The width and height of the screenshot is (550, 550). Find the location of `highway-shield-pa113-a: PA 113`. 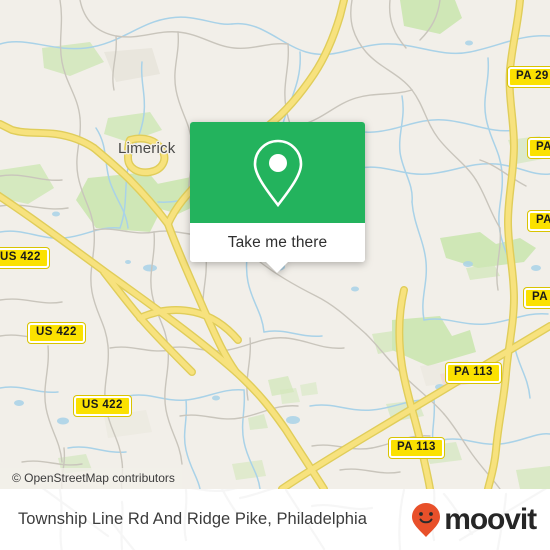

highway-shield-pa113-a: PA 113 is located at coordinates (473, 373).